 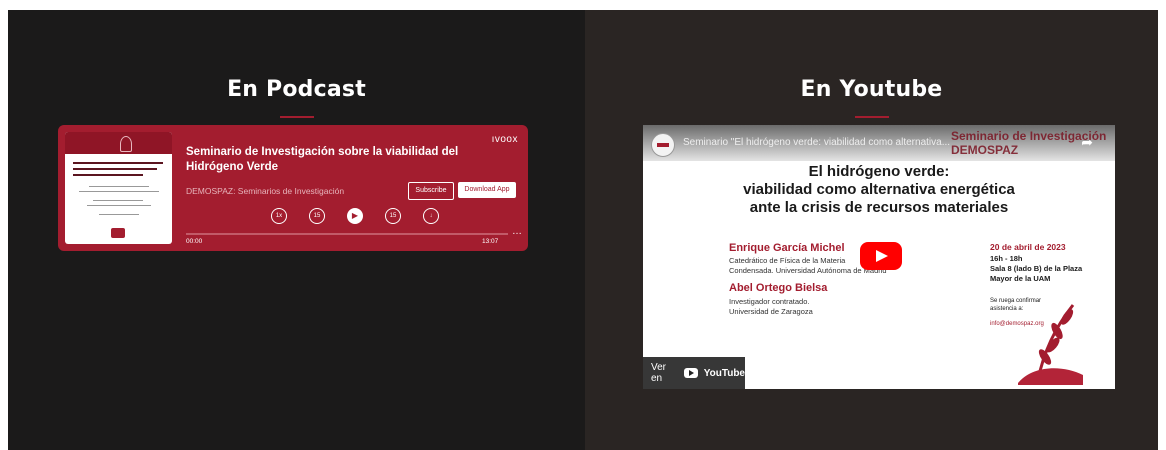 What do you see at coordinates (1050, 344) in the screenshot?
I see `olive-branch-icon` at bounding box center [1050, 344].